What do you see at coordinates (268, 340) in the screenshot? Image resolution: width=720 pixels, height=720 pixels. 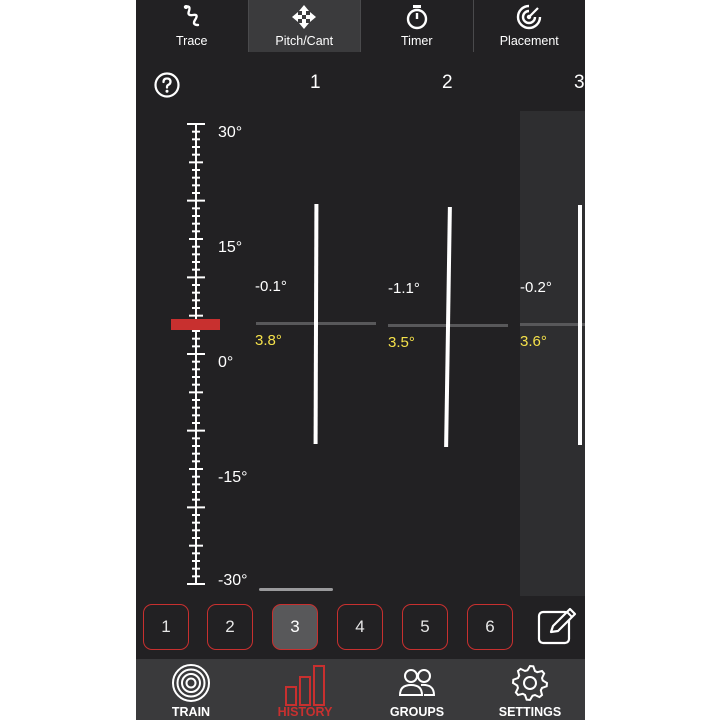 I see `column-1-cant: 3.8°` at bounding box center [268, 340].